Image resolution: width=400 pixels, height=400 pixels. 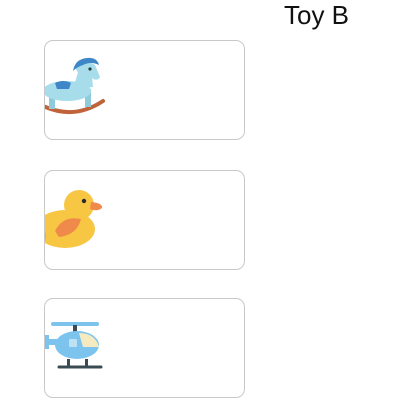 I want to click on toy-card-rocking-horse, so click(x=144, y=90).